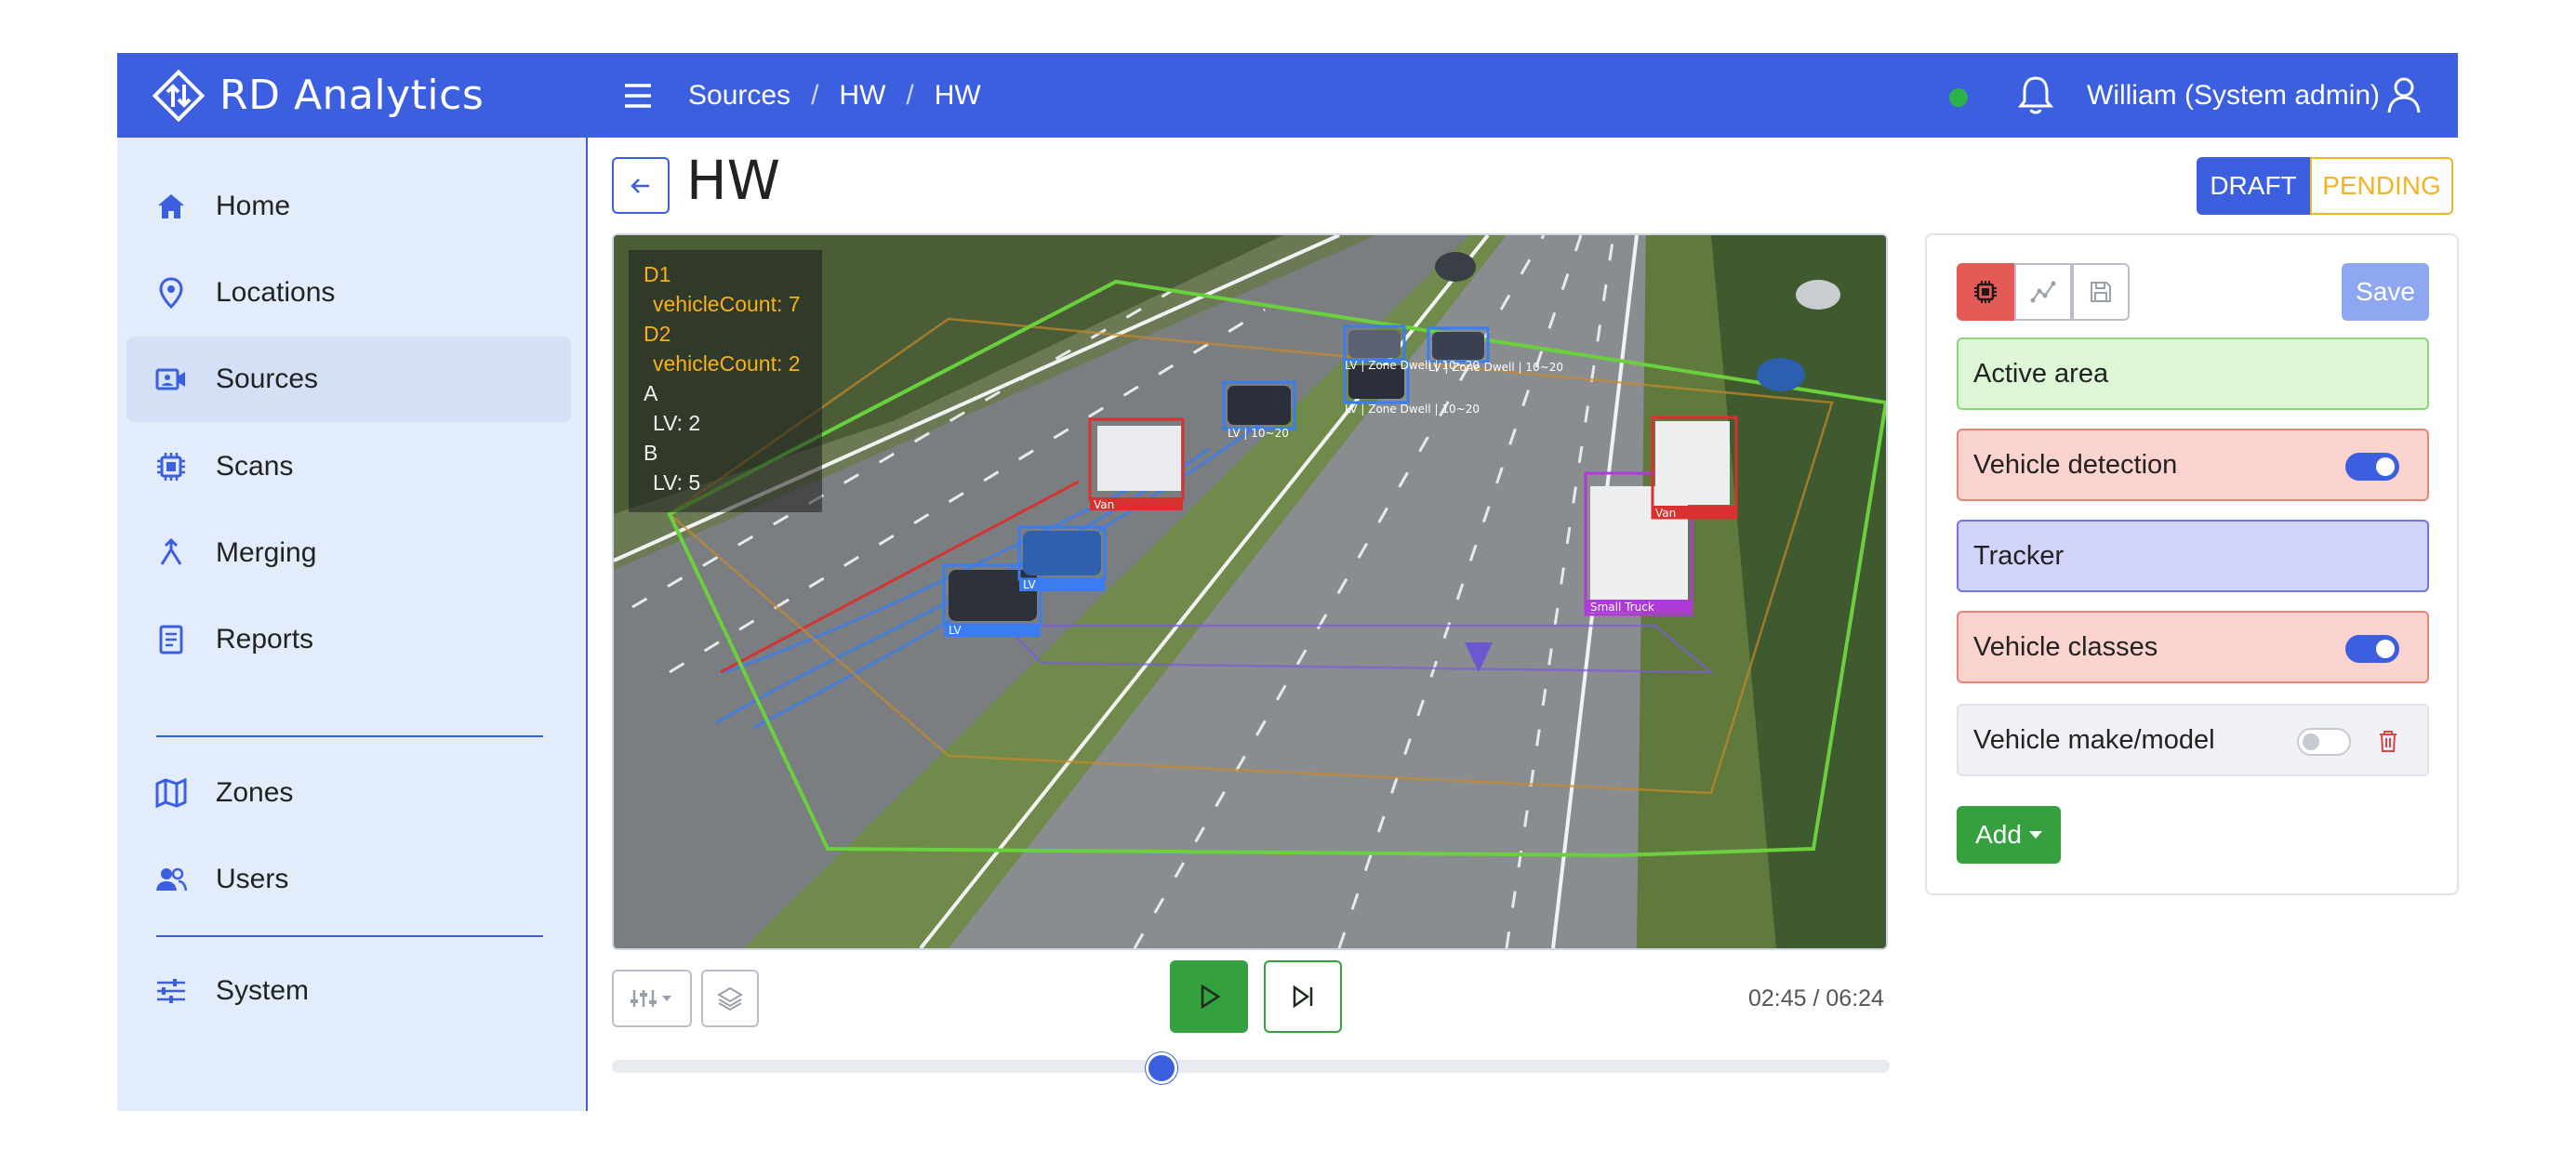 This screenshot has height=1163, width=2576. I want to click on users-icon, so click(172, 879).